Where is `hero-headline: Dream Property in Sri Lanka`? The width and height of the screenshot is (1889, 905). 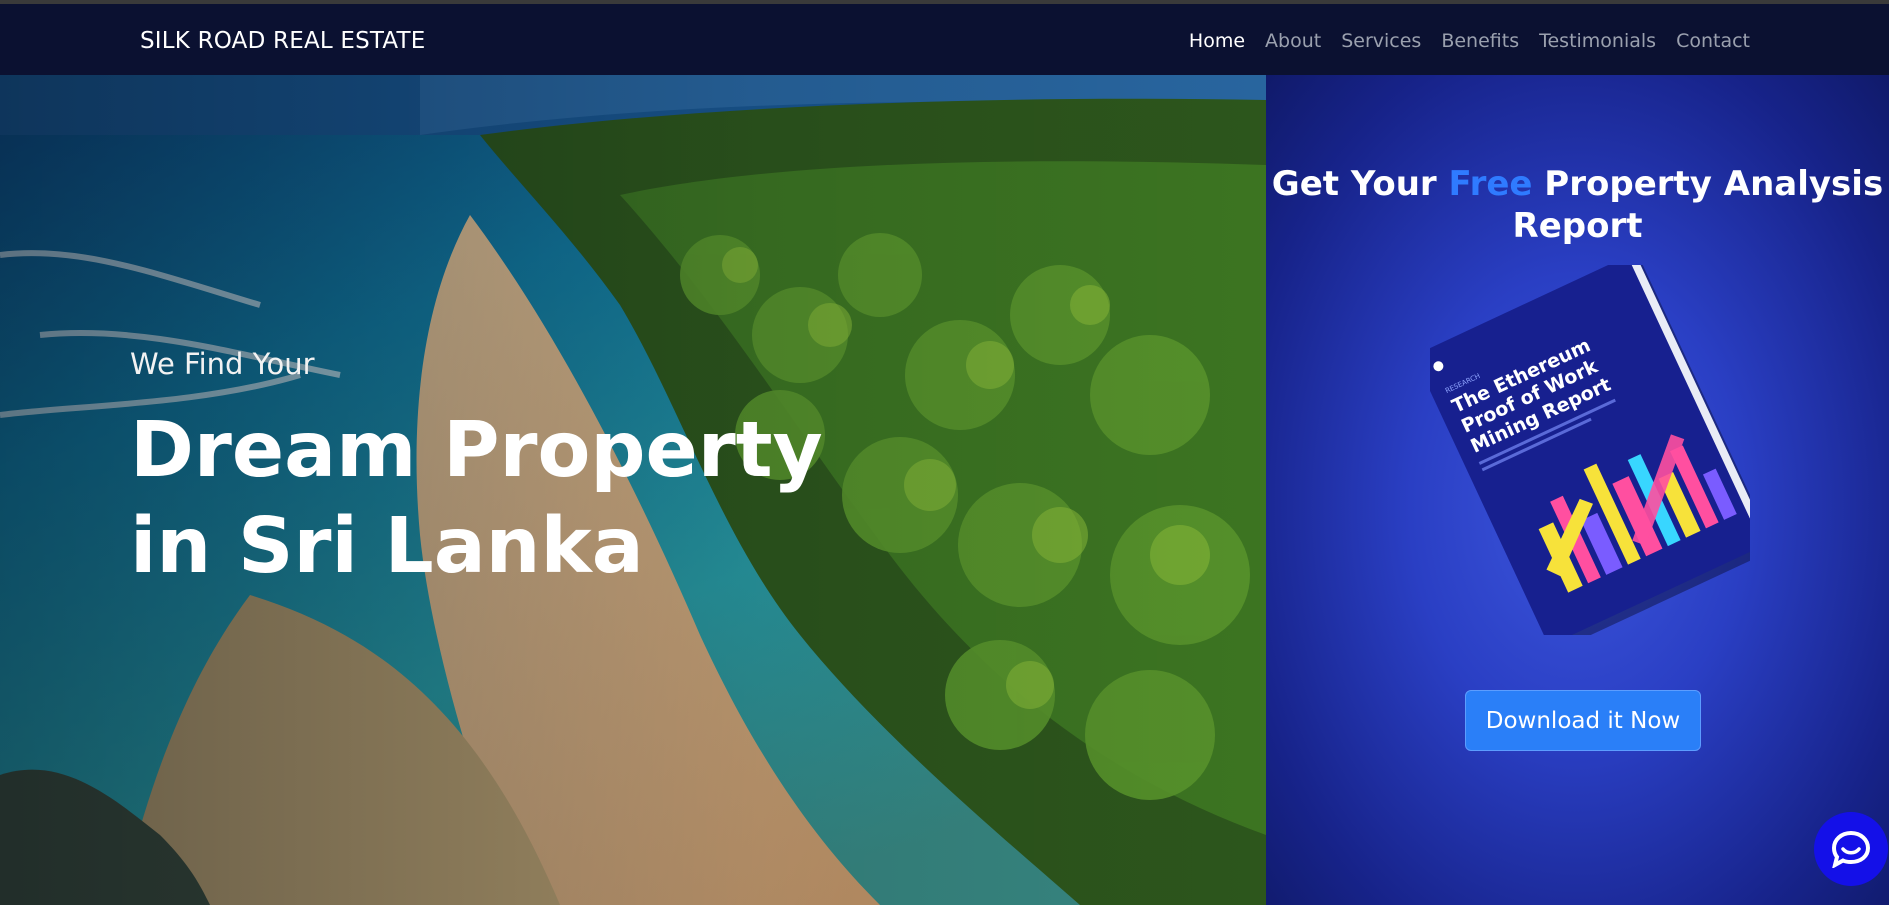
hero-headline: Dream Property in Sri Lanka is located at coordinates (476, 498).